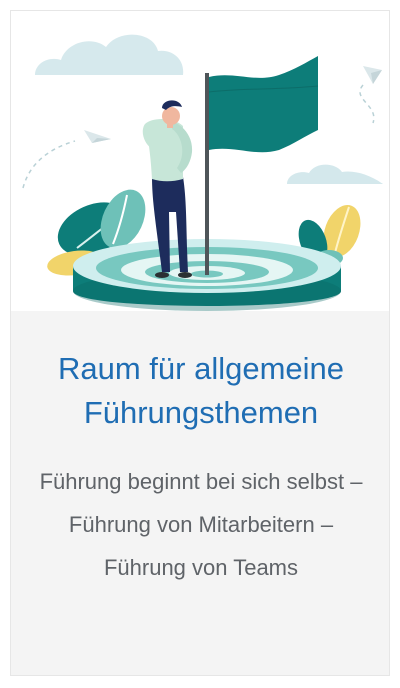  I want to click on card-title: Raum für allgemeine Führungsthemen, so click(201, 391).